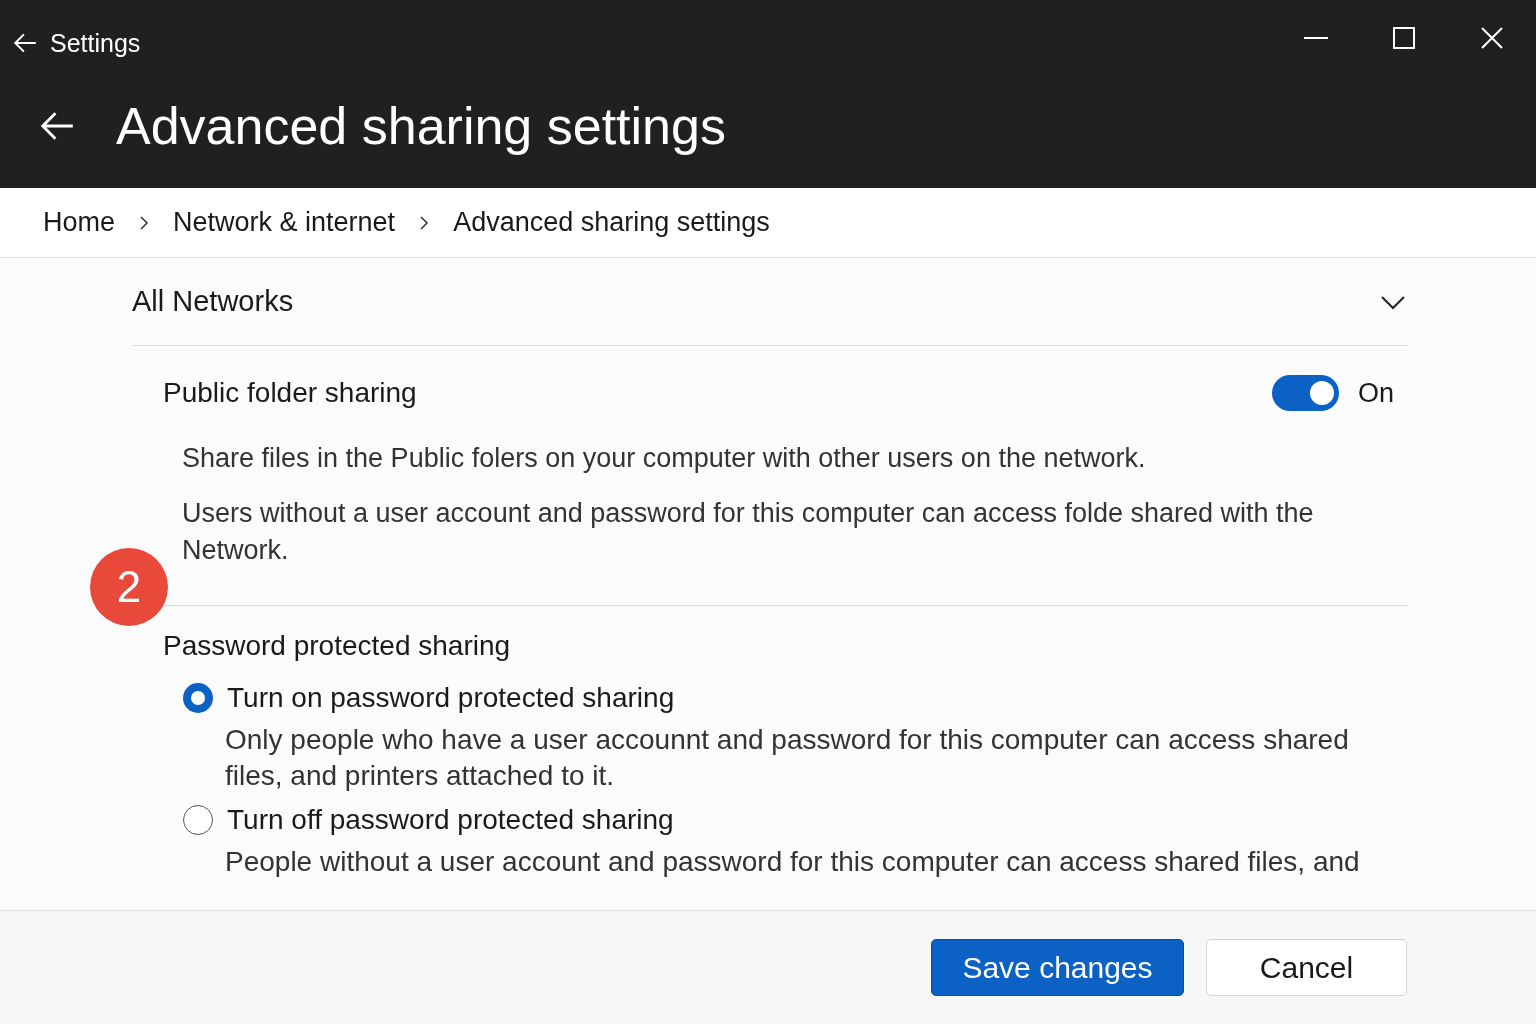 Image resolution: width=1536 pixels, height=1024 pixels. I want to click on description-text: Share files in the Public folers on your computer with other users on the network., so click(664, 458).